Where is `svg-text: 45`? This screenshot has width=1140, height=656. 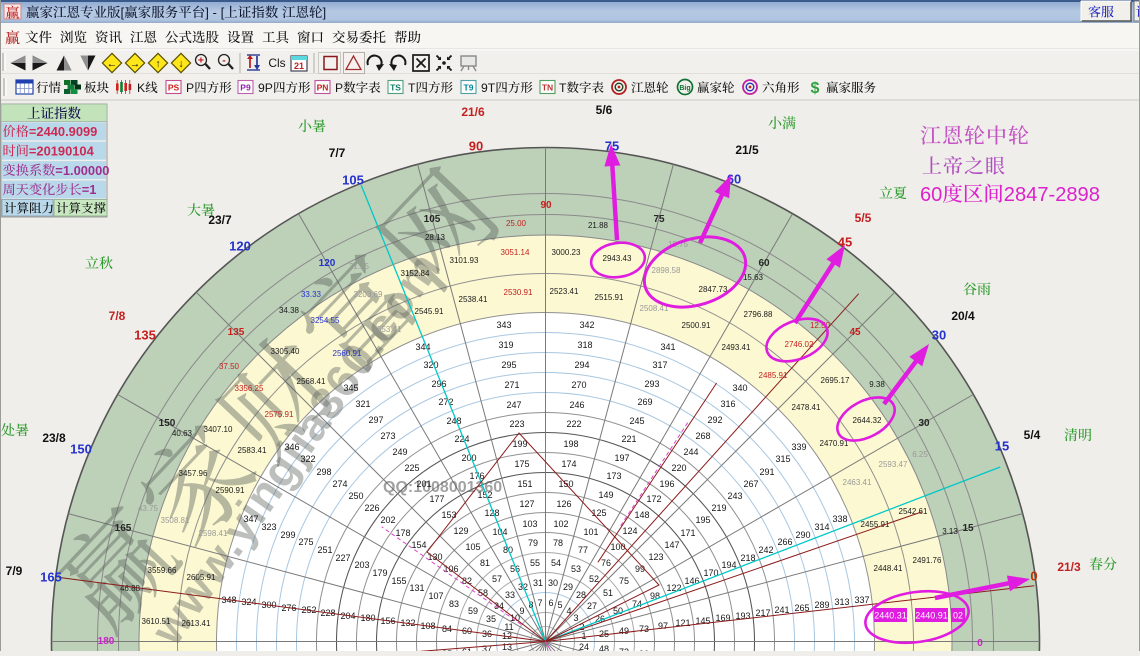
svg-text: 45 is located at coordinates (845, 242).